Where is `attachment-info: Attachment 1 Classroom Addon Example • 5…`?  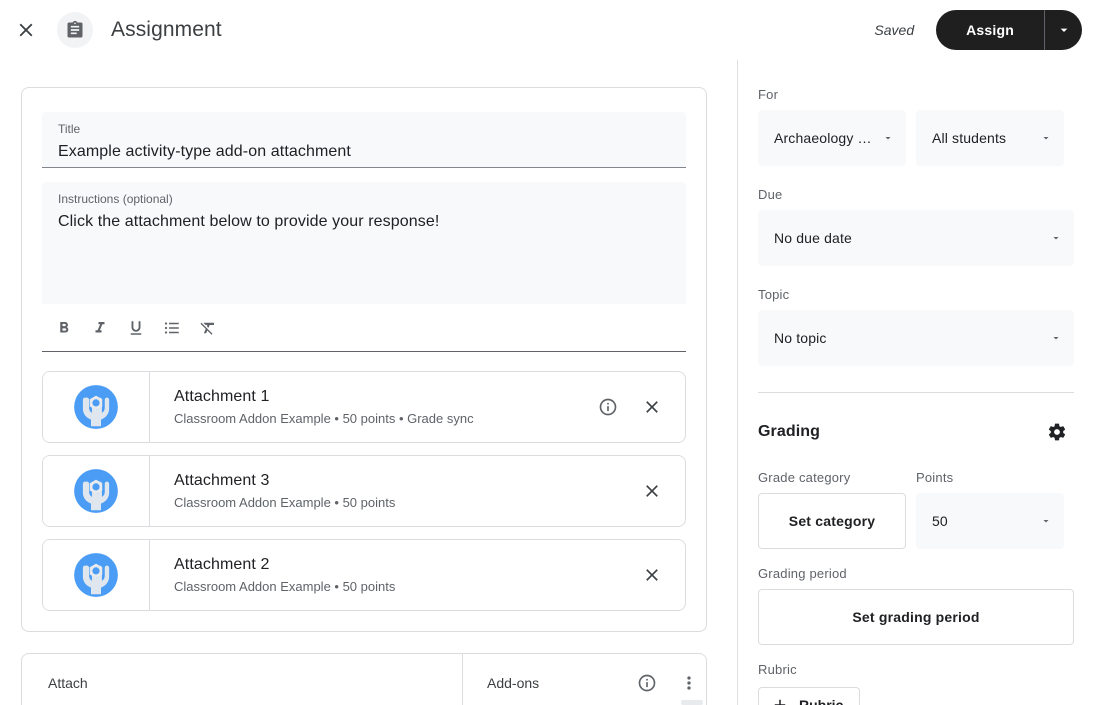
attachment-info: Attachment 1 Classroom Addon Example • 5… is located at coordinates (370, 407).